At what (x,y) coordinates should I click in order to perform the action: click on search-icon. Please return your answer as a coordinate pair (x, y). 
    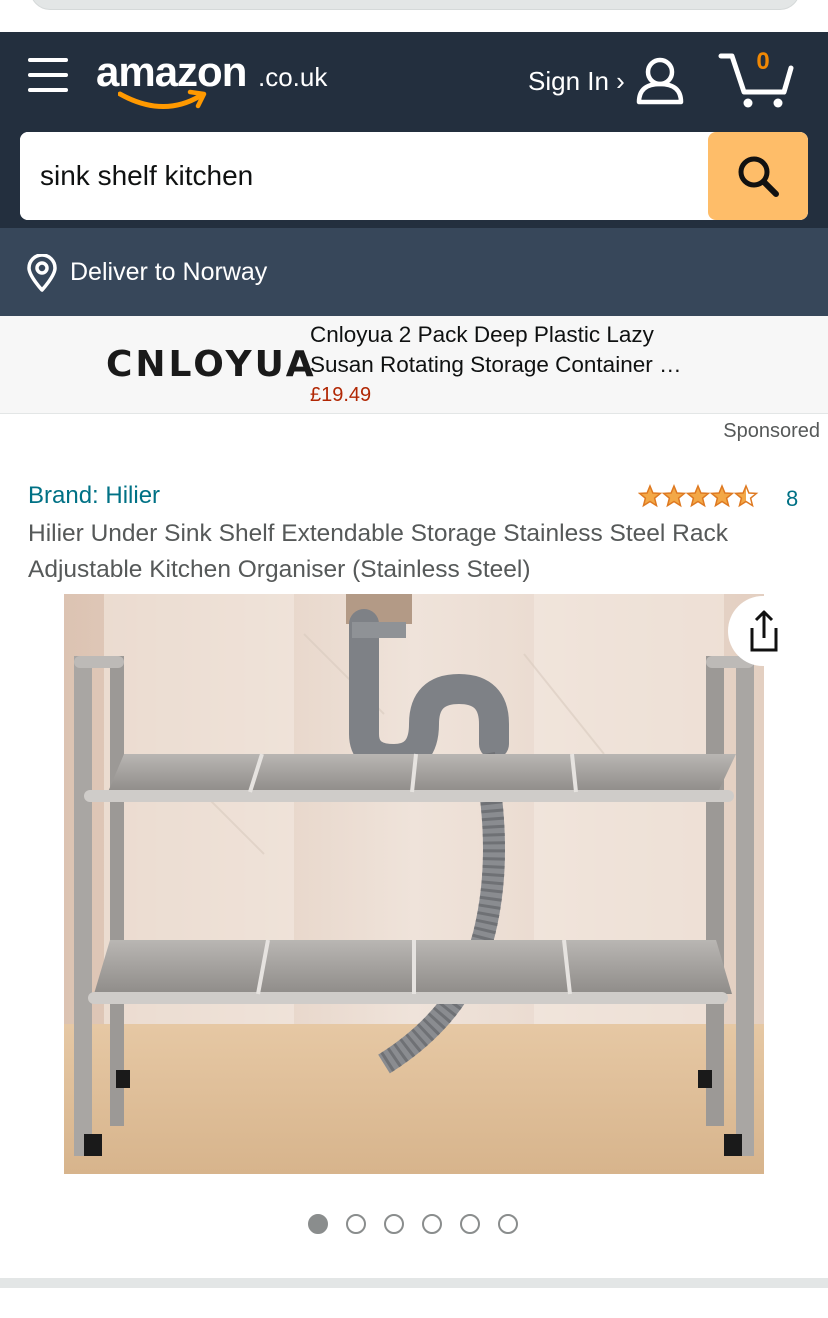
    Looking at the image, I should click on (758, 176).